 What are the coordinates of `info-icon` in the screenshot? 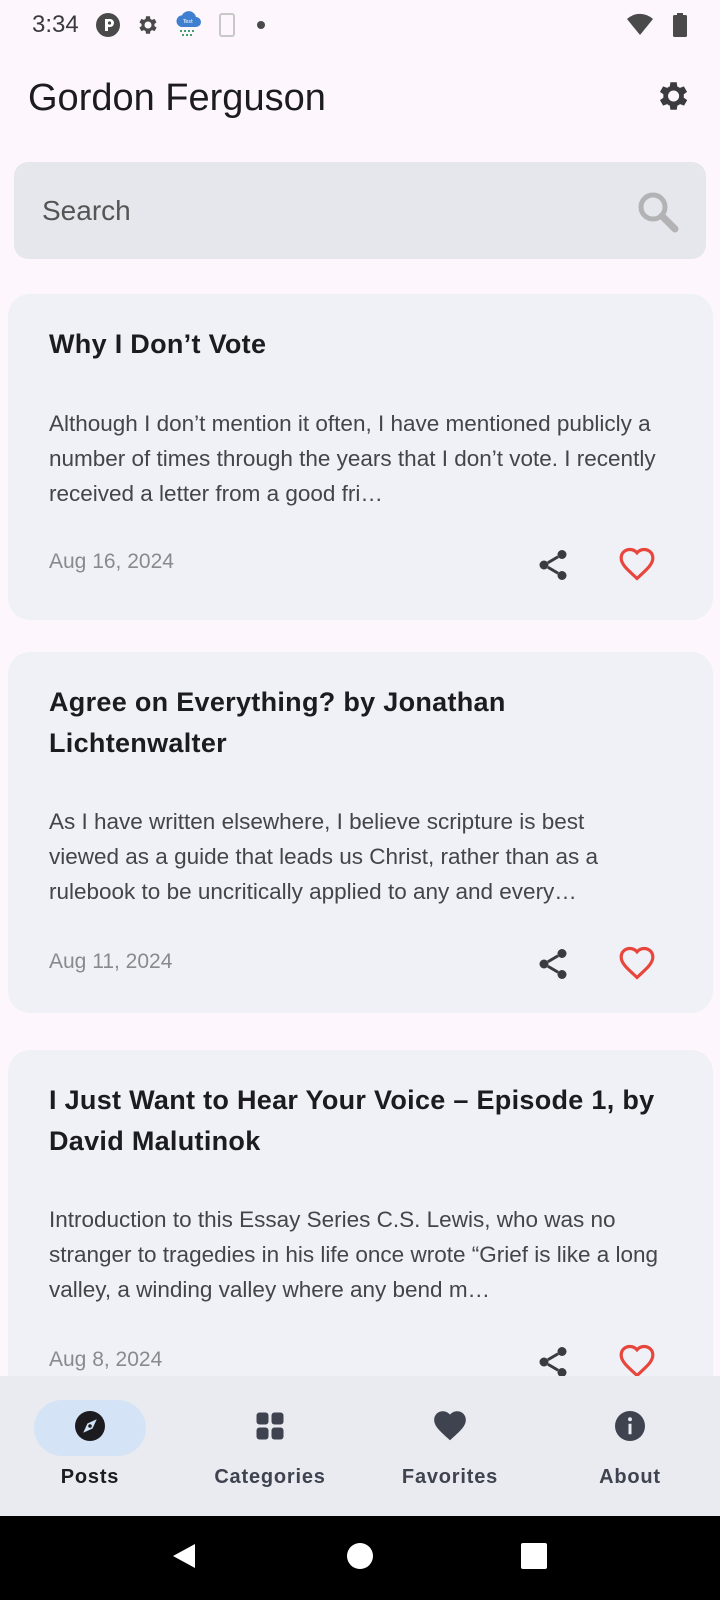 It's located at (630, 1428).